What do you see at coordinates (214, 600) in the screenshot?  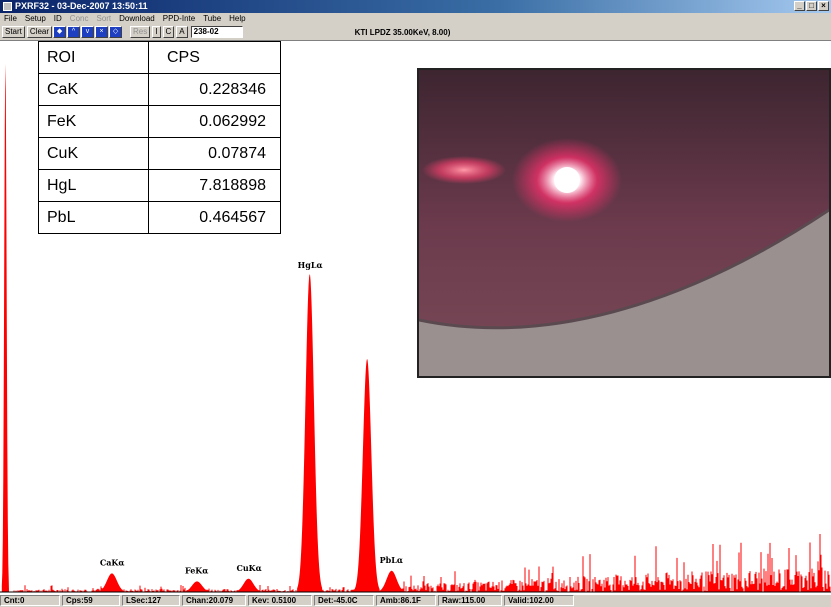 I see `status-channel: Chan:20.079` at bounding box center [214, 600].